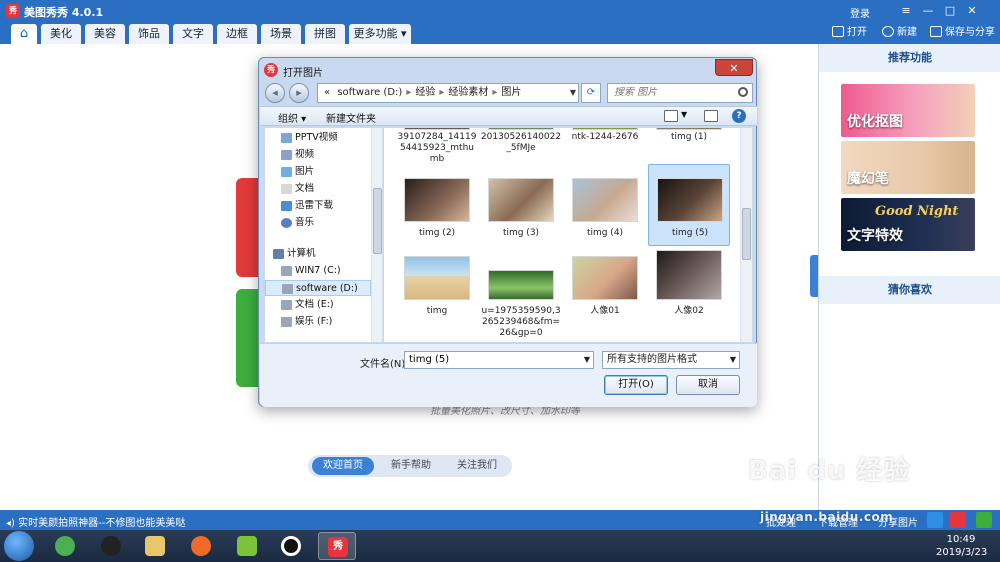 The height and width of the screenshot is (562, 1000). What do you see at coordinates (318, 155) in the screenshot?
I see `tree-item-videos: 视频` at bounding box center [318, 155].